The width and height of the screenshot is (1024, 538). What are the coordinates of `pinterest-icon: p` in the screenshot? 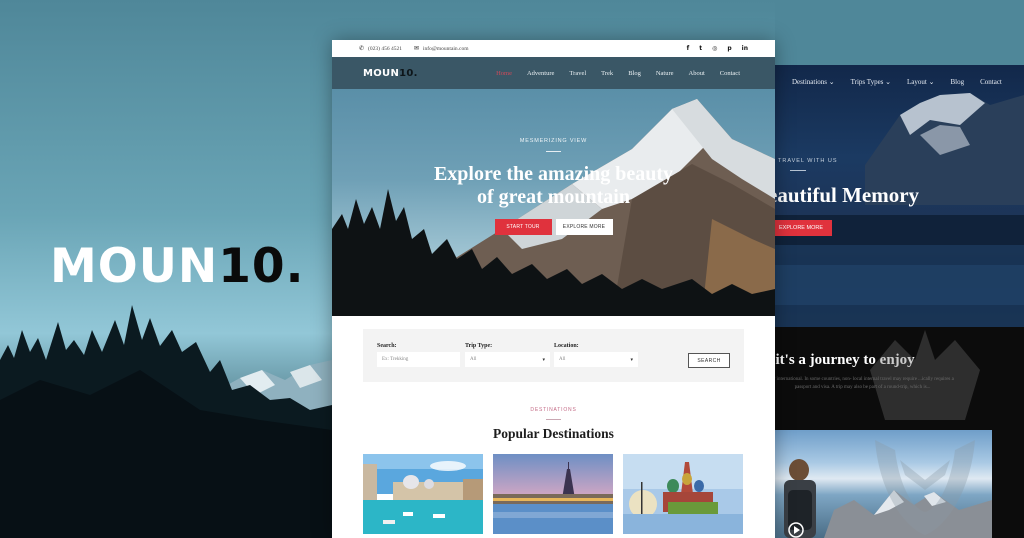 It's located at (729, 48).